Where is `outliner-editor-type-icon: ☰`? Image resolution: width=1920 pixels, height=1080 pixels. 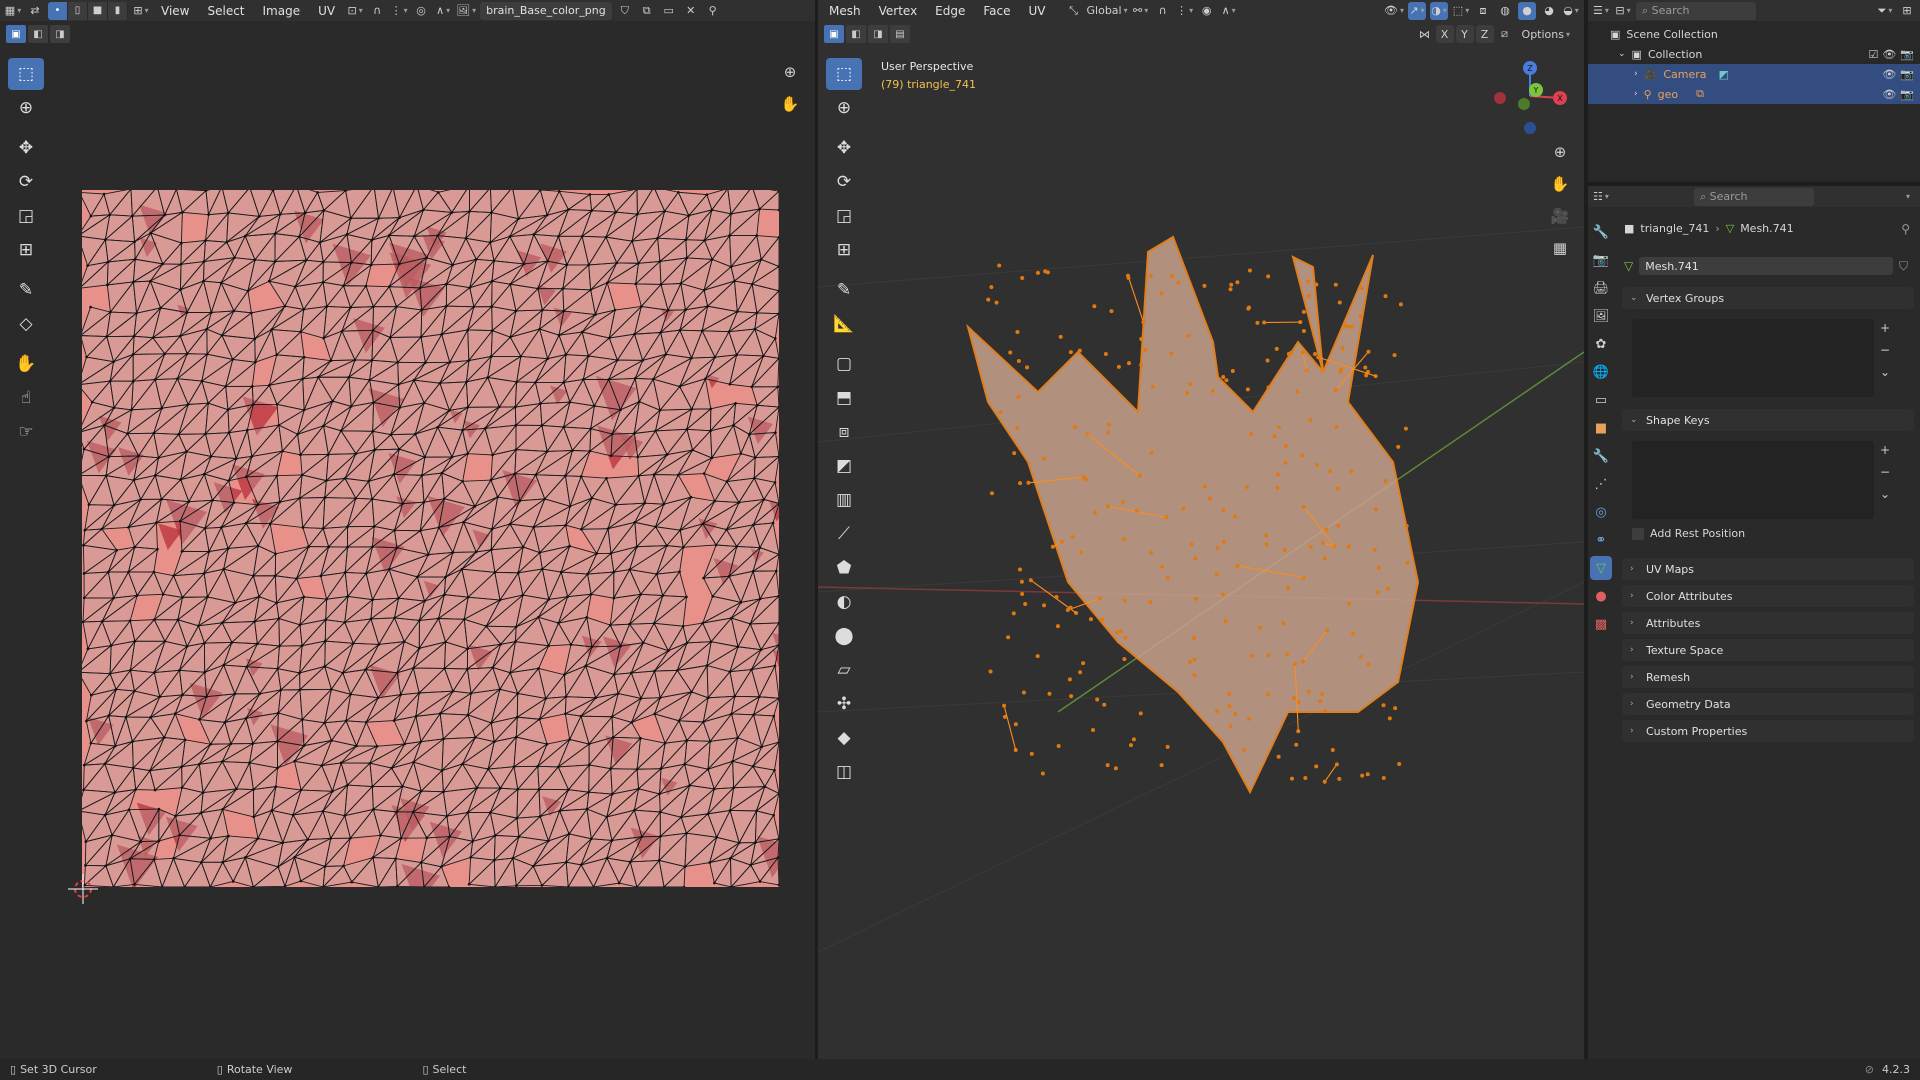
outliner-editor-type-icon: ☰ is located at coordinates (1601, 11).